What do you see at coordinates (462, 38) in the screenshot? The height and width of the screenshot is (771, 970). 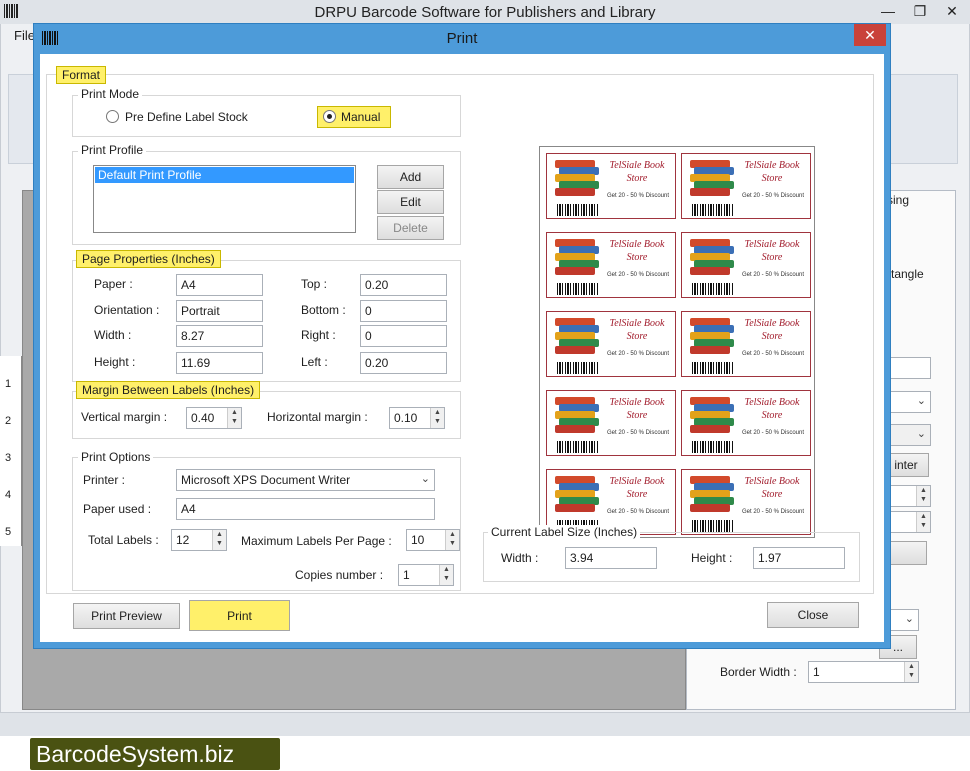 I see `dialog-title: Print` at bounding box center [462, 38].